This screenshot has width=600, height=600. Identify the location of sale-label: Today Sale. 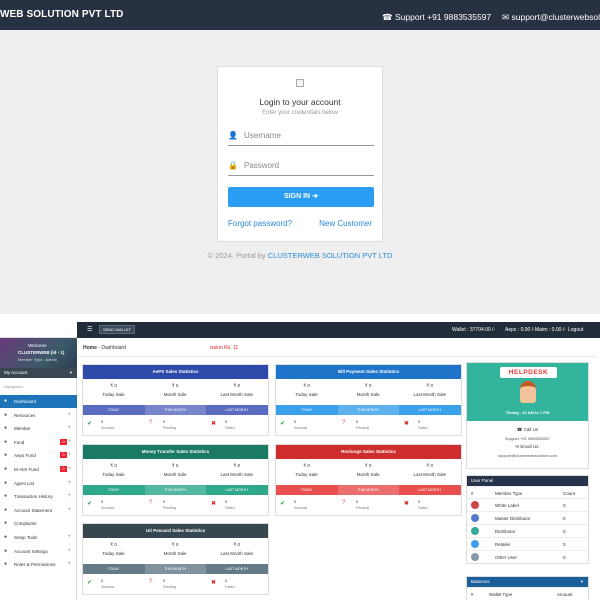
(306, 474).